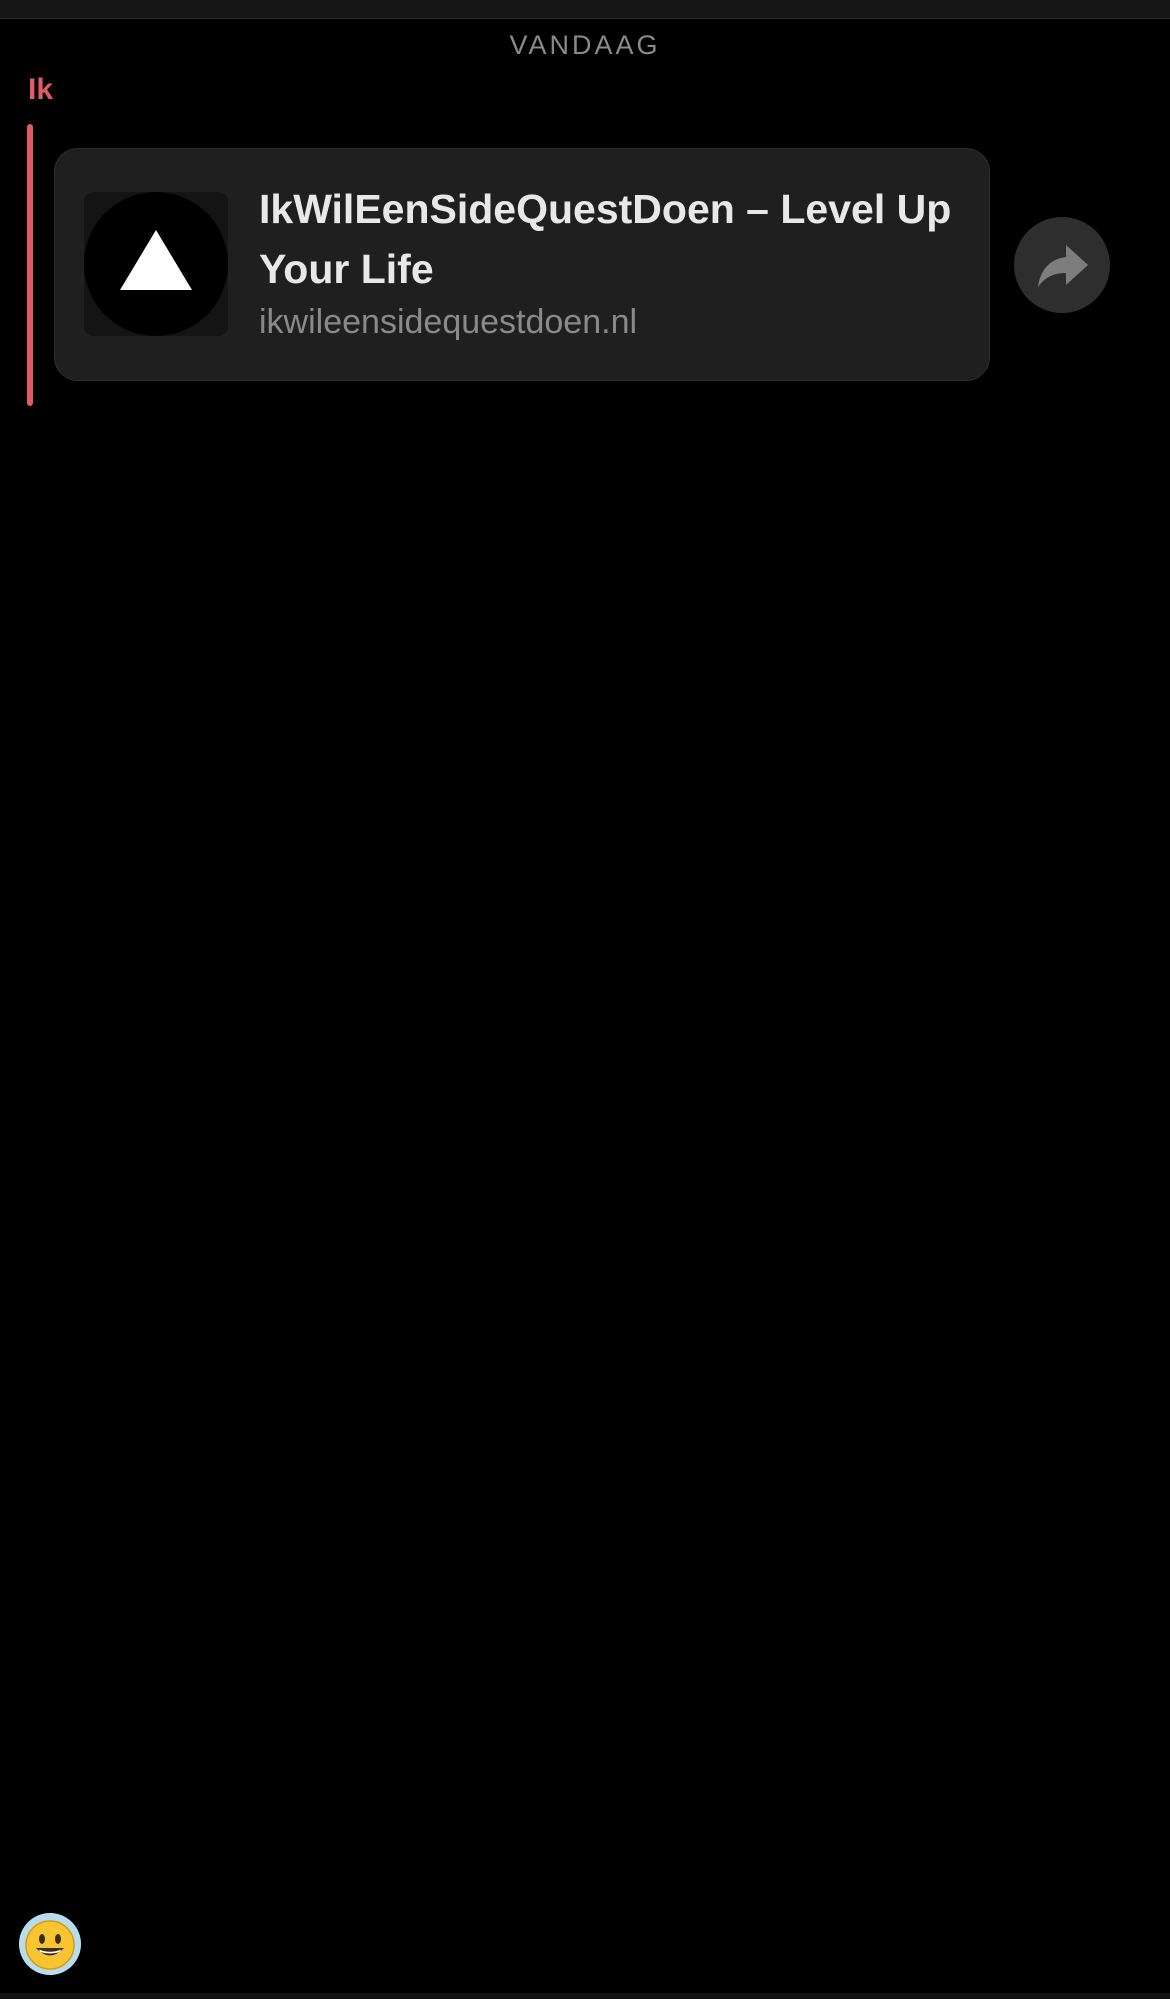 The width and height of the screenshot is (1170, 1999). What do you see at coordinates (448, 322) in the screenshot?
I see `link-domain: ikwileensidequestdoen.nl` at bounding box center [448, 322].